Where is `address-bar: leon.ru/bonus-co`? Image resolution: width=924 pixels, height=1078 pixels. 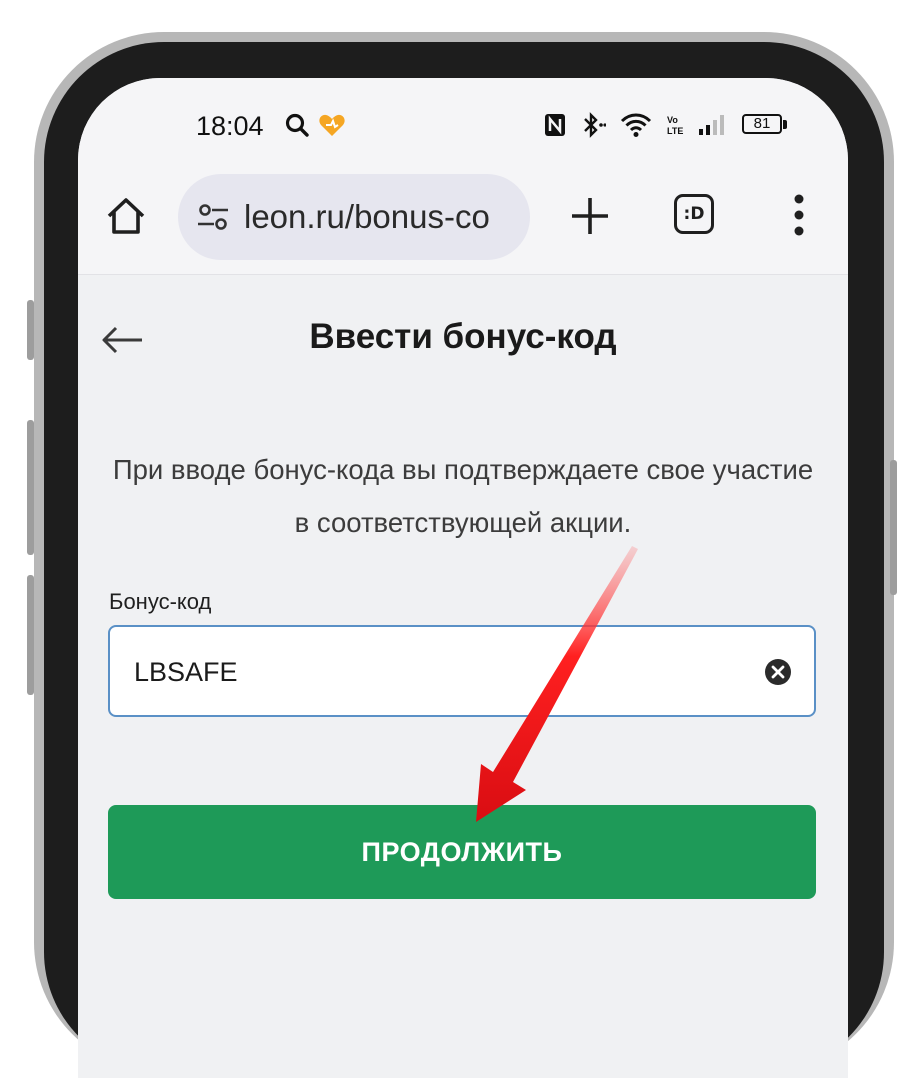 address-bar: leon.ru/bonus-co is located at coordinates (354, 217).